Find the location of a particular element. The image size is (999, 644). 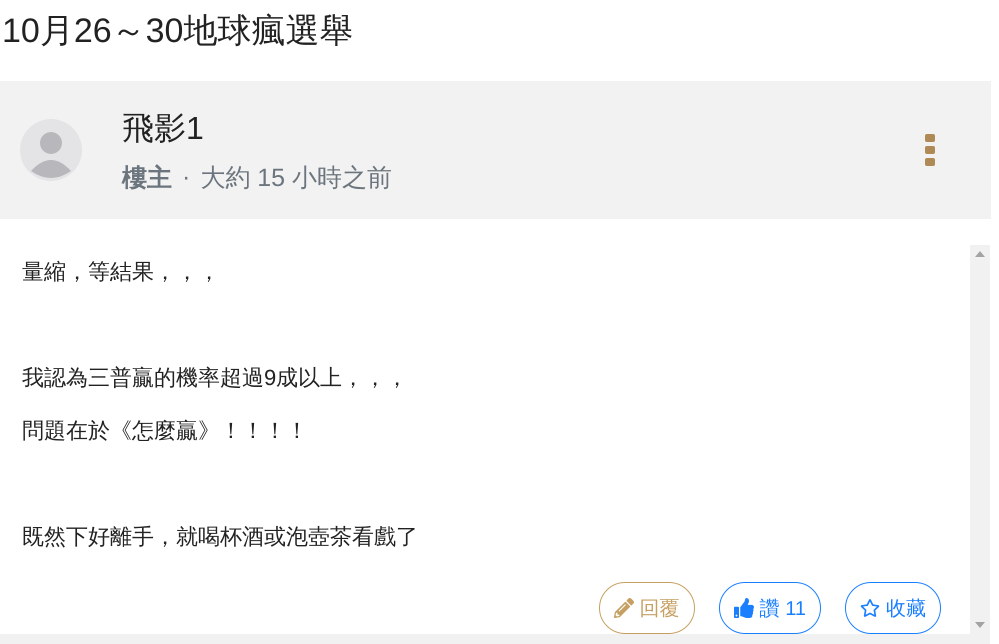

post-text: 既然下好離手，就喝杯酒或泡壺茶看戲了 is located at coordinates (220, 537).